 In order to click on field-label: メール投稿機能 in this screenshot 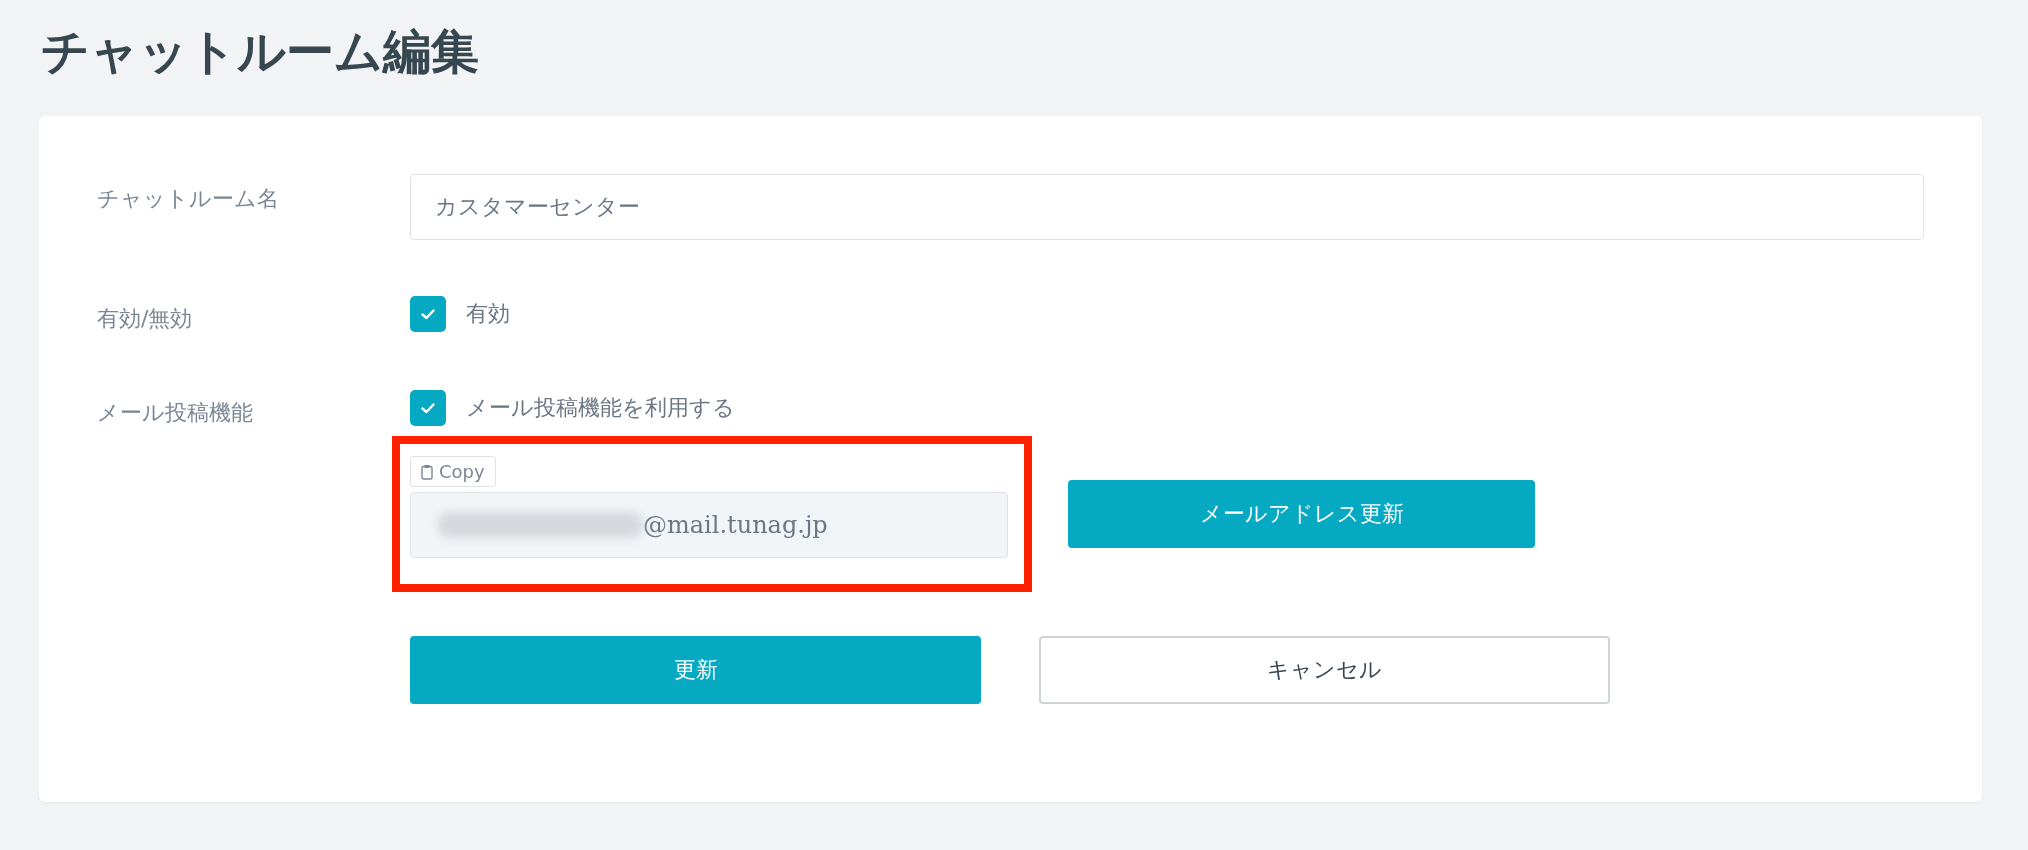, I will do `click(175, 413)`.